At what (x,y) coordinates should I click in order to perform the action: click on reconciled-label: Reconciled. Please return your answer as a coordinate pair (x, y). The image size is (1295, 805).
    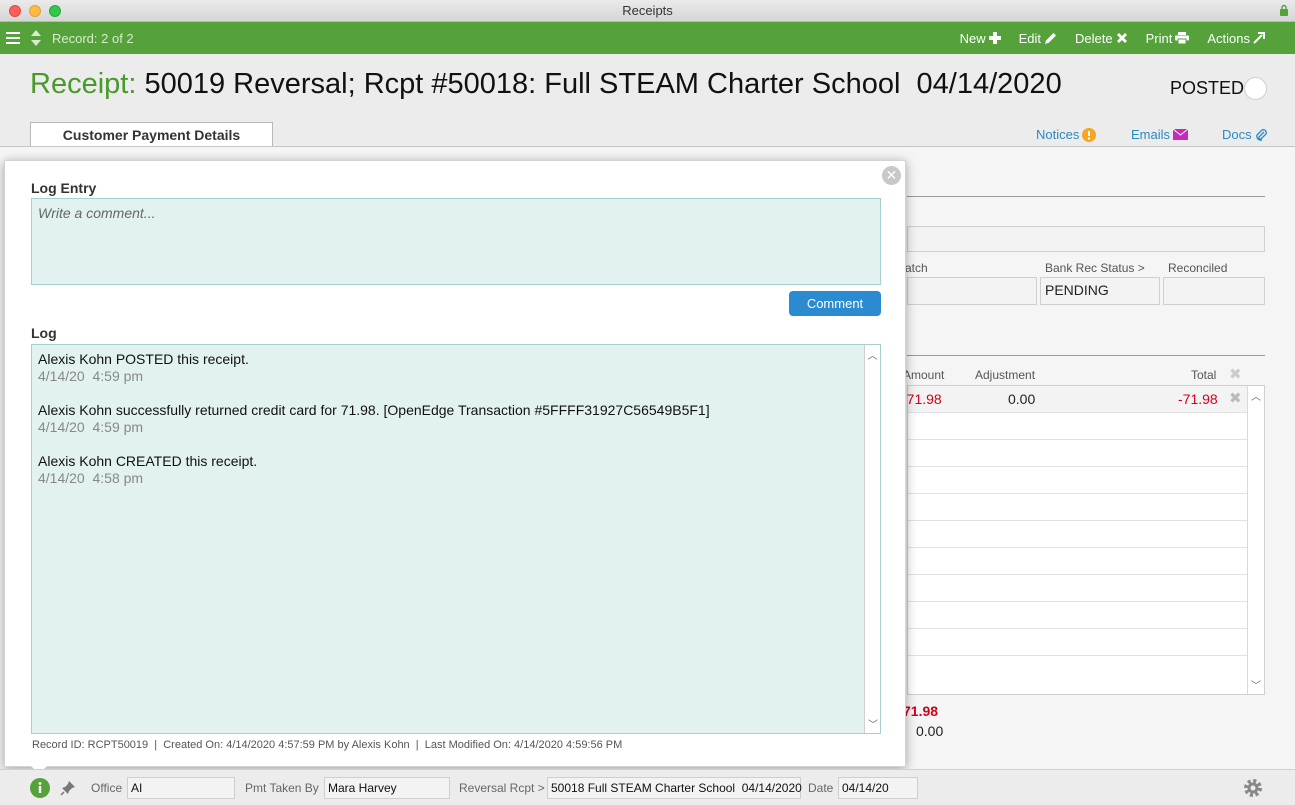
    Looking at the image, I should click on (1198, 268).